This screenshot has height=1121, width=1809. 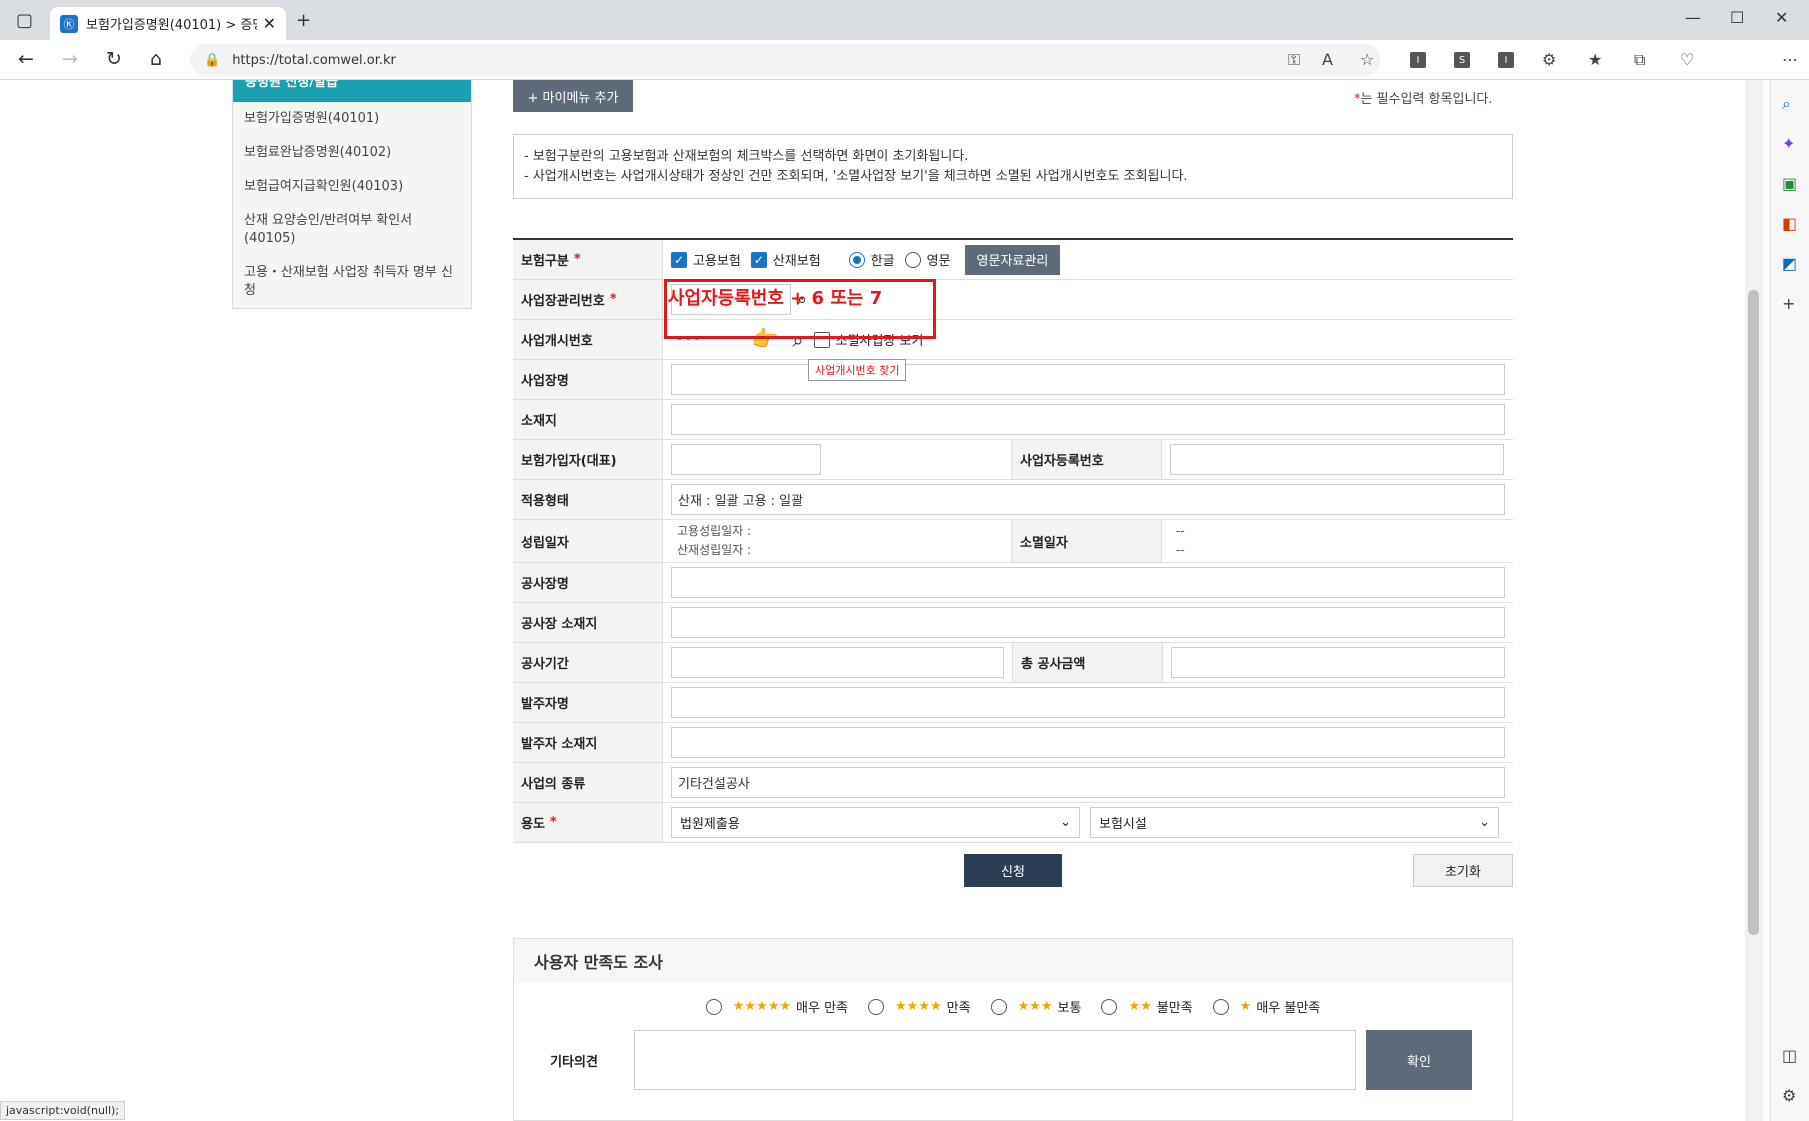 What do you see at coordinates (1088, 582) in the screenshot?
I see `site-name-input` at bounding box center [1088, 582].